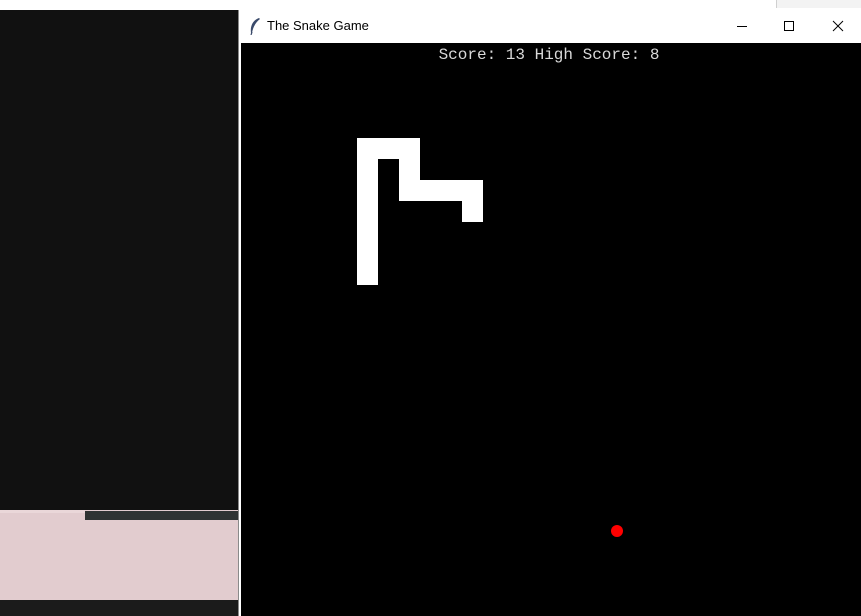  I want to click on background-app-bottom, so click(119, 608).